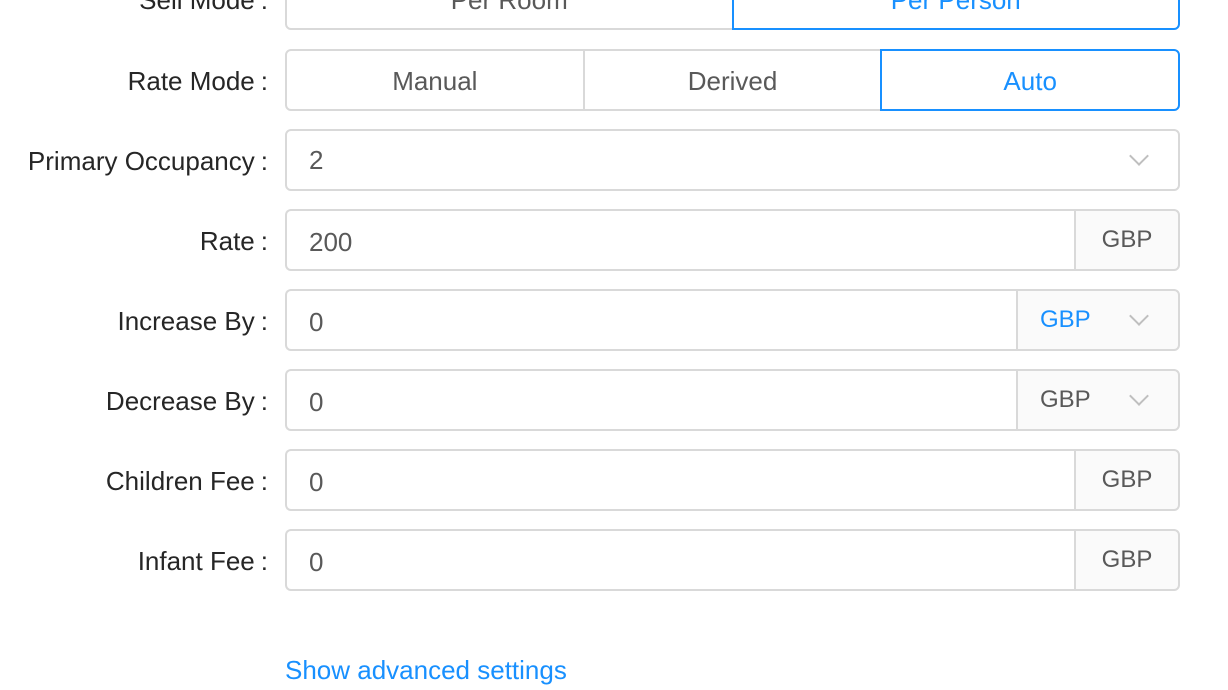 The height and width of the screenshot is (690, 1228). Describe the element at coordinates (435, 80) in the screenshot. I see `rate-mode-option-manual: Manual` at that location.